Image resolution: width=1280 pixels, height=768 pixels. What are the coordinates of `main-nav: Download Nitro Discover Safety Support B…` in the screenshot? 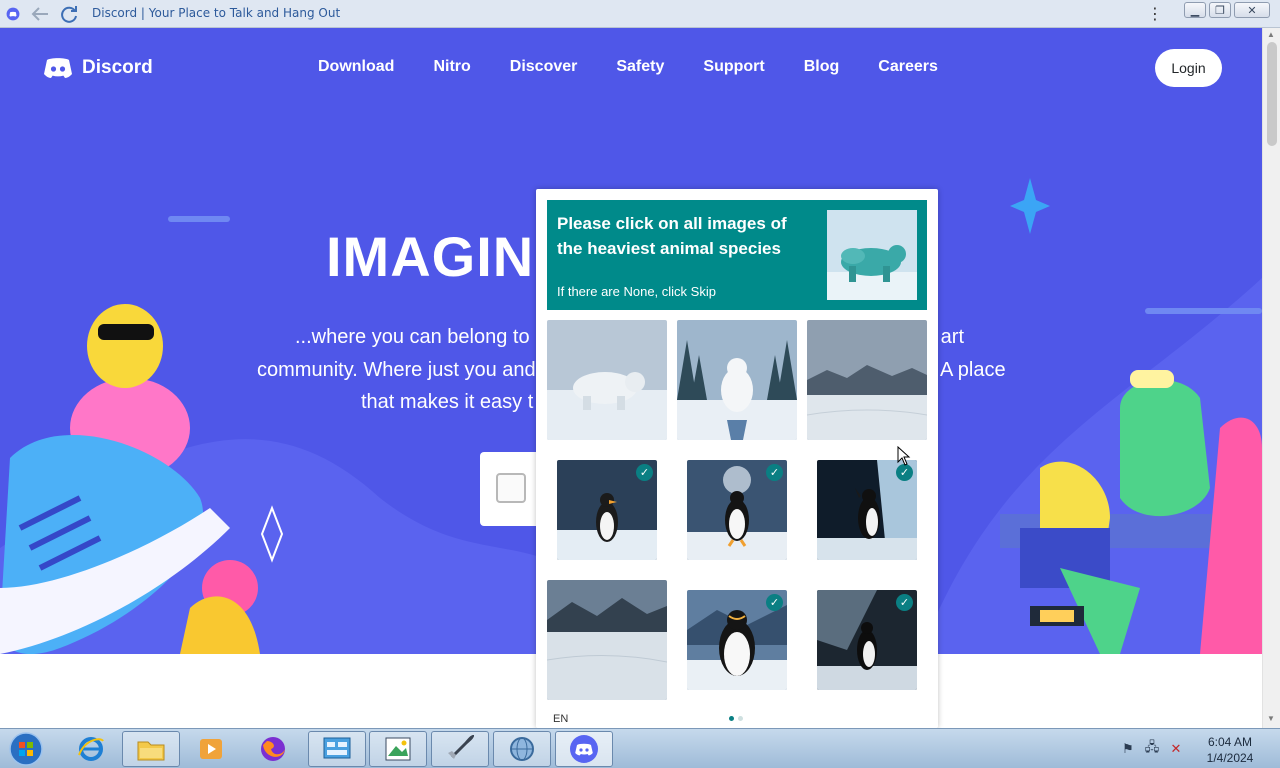 It's located at (647, 67).